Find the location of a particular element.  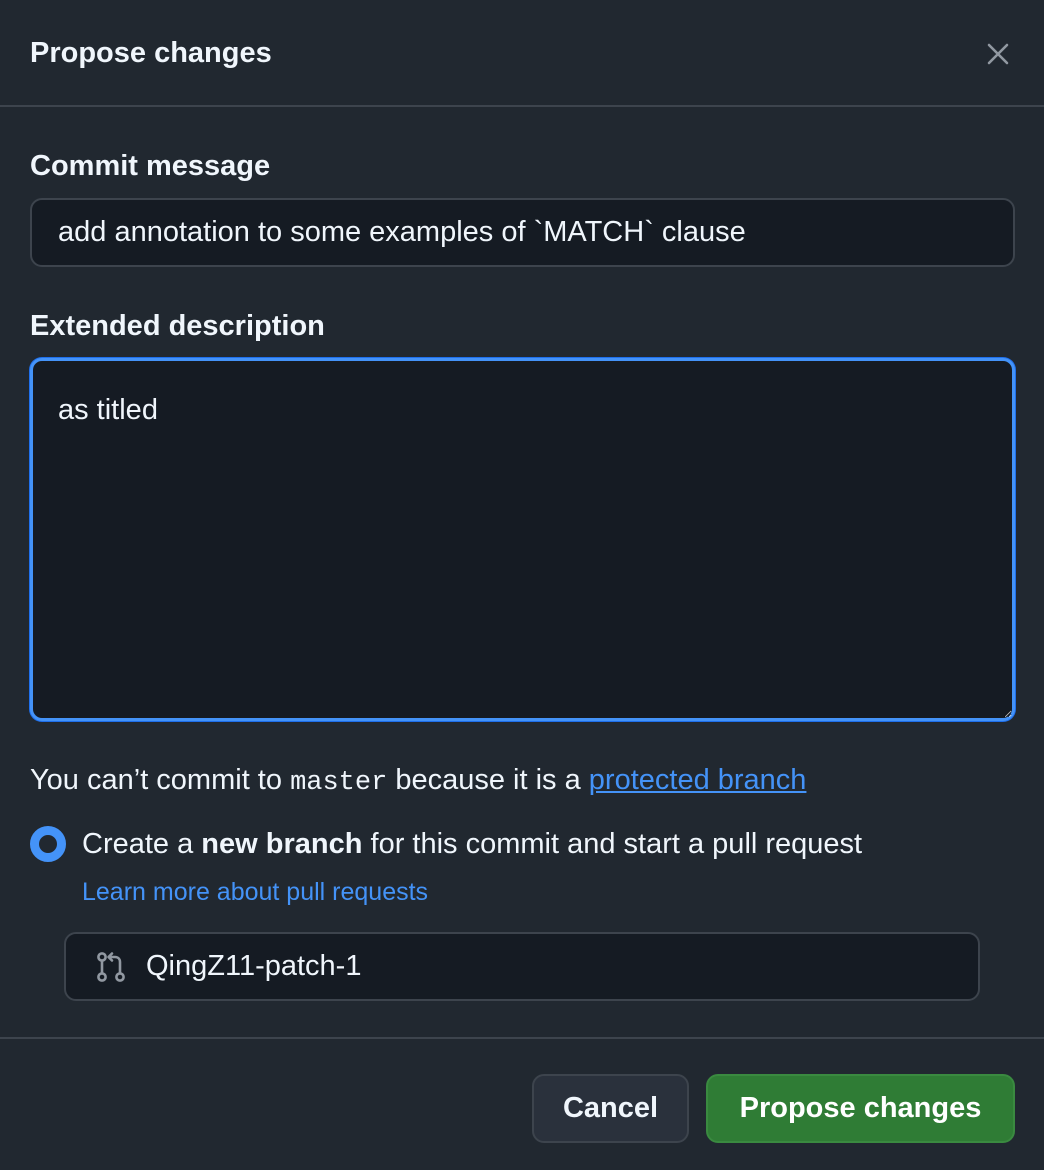

notice-prefix: You can’t commit to is located at coordinates (160, 780).